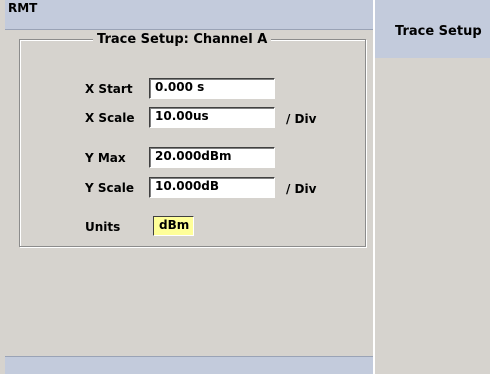 Image resolution: width=490 pixels, height=374 pixels. What do you see at coordinates (301, 189) in the screenshot?
I see `y-scale-unit: / Div` at bounding box center [301, 189].